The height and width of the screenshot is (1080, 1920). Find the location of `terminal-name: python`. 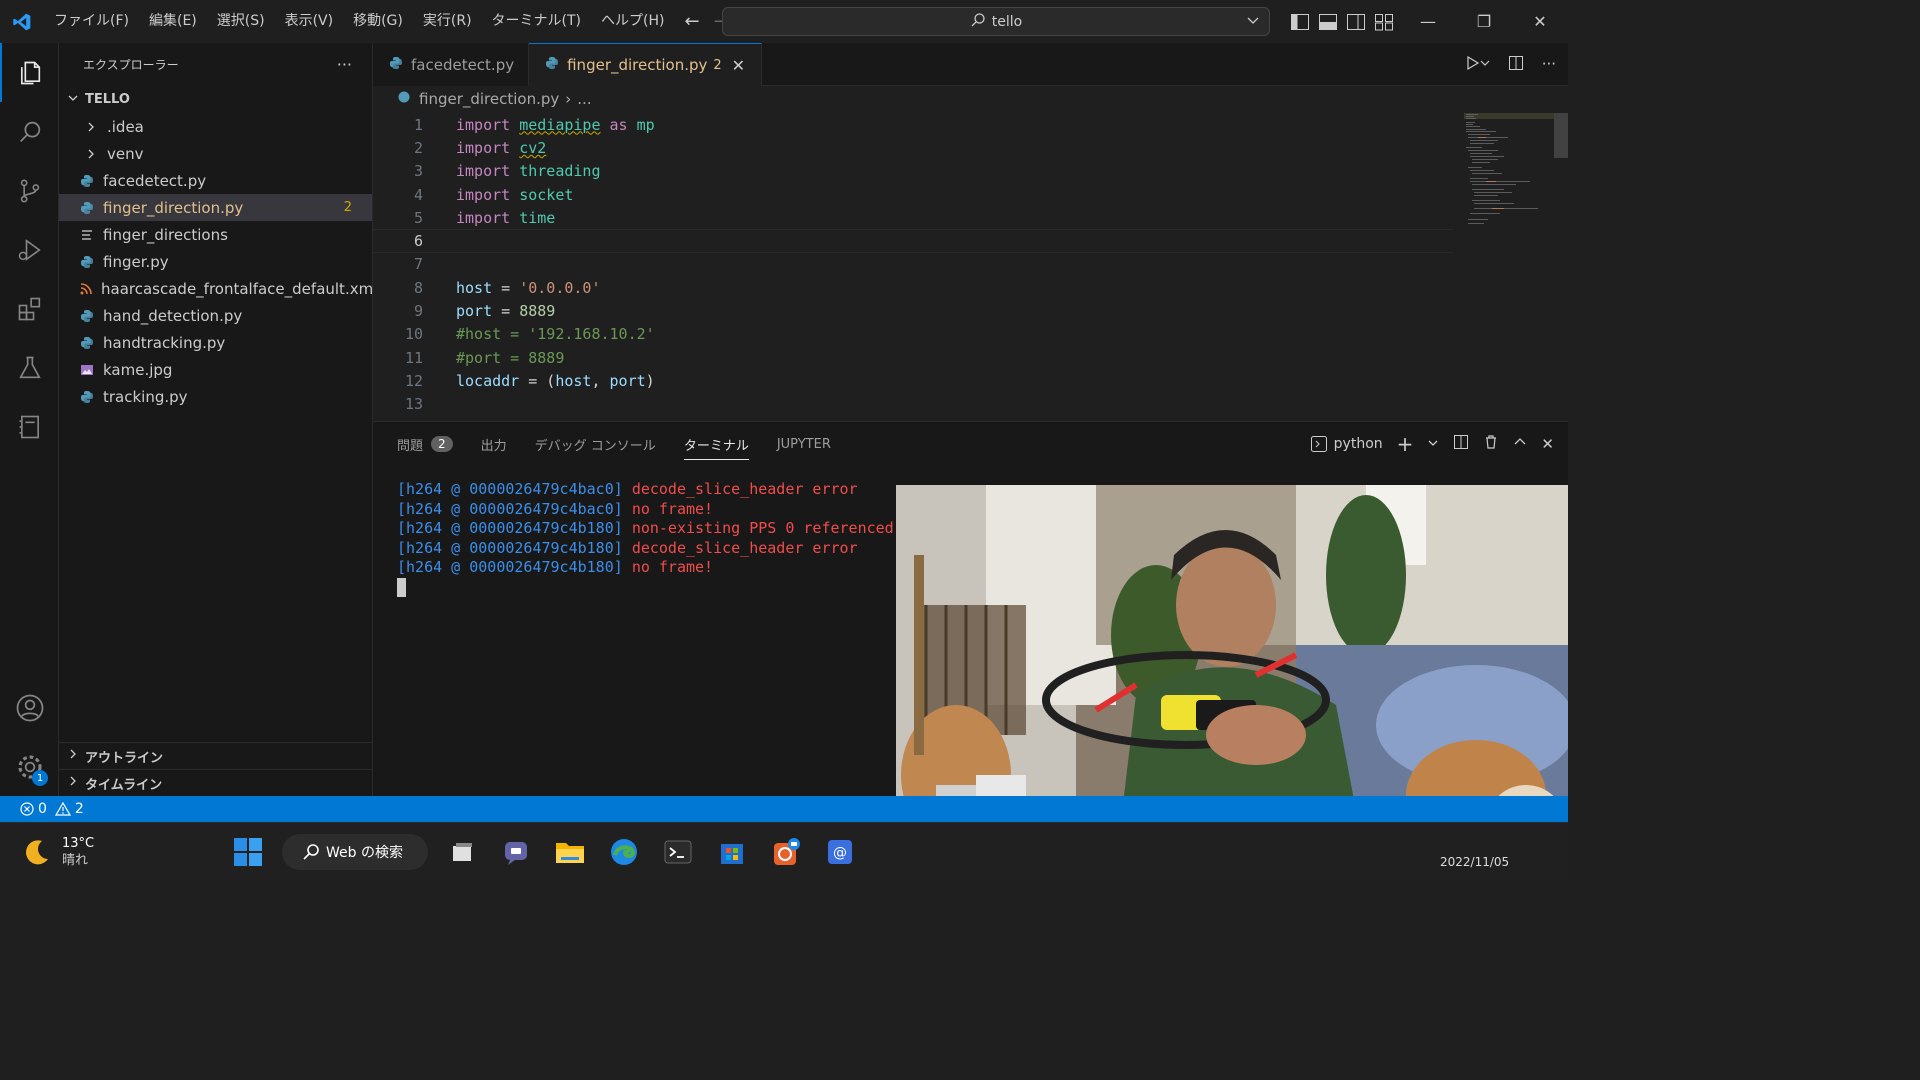

terminal-name: python is located at coordinates (1358, 444).